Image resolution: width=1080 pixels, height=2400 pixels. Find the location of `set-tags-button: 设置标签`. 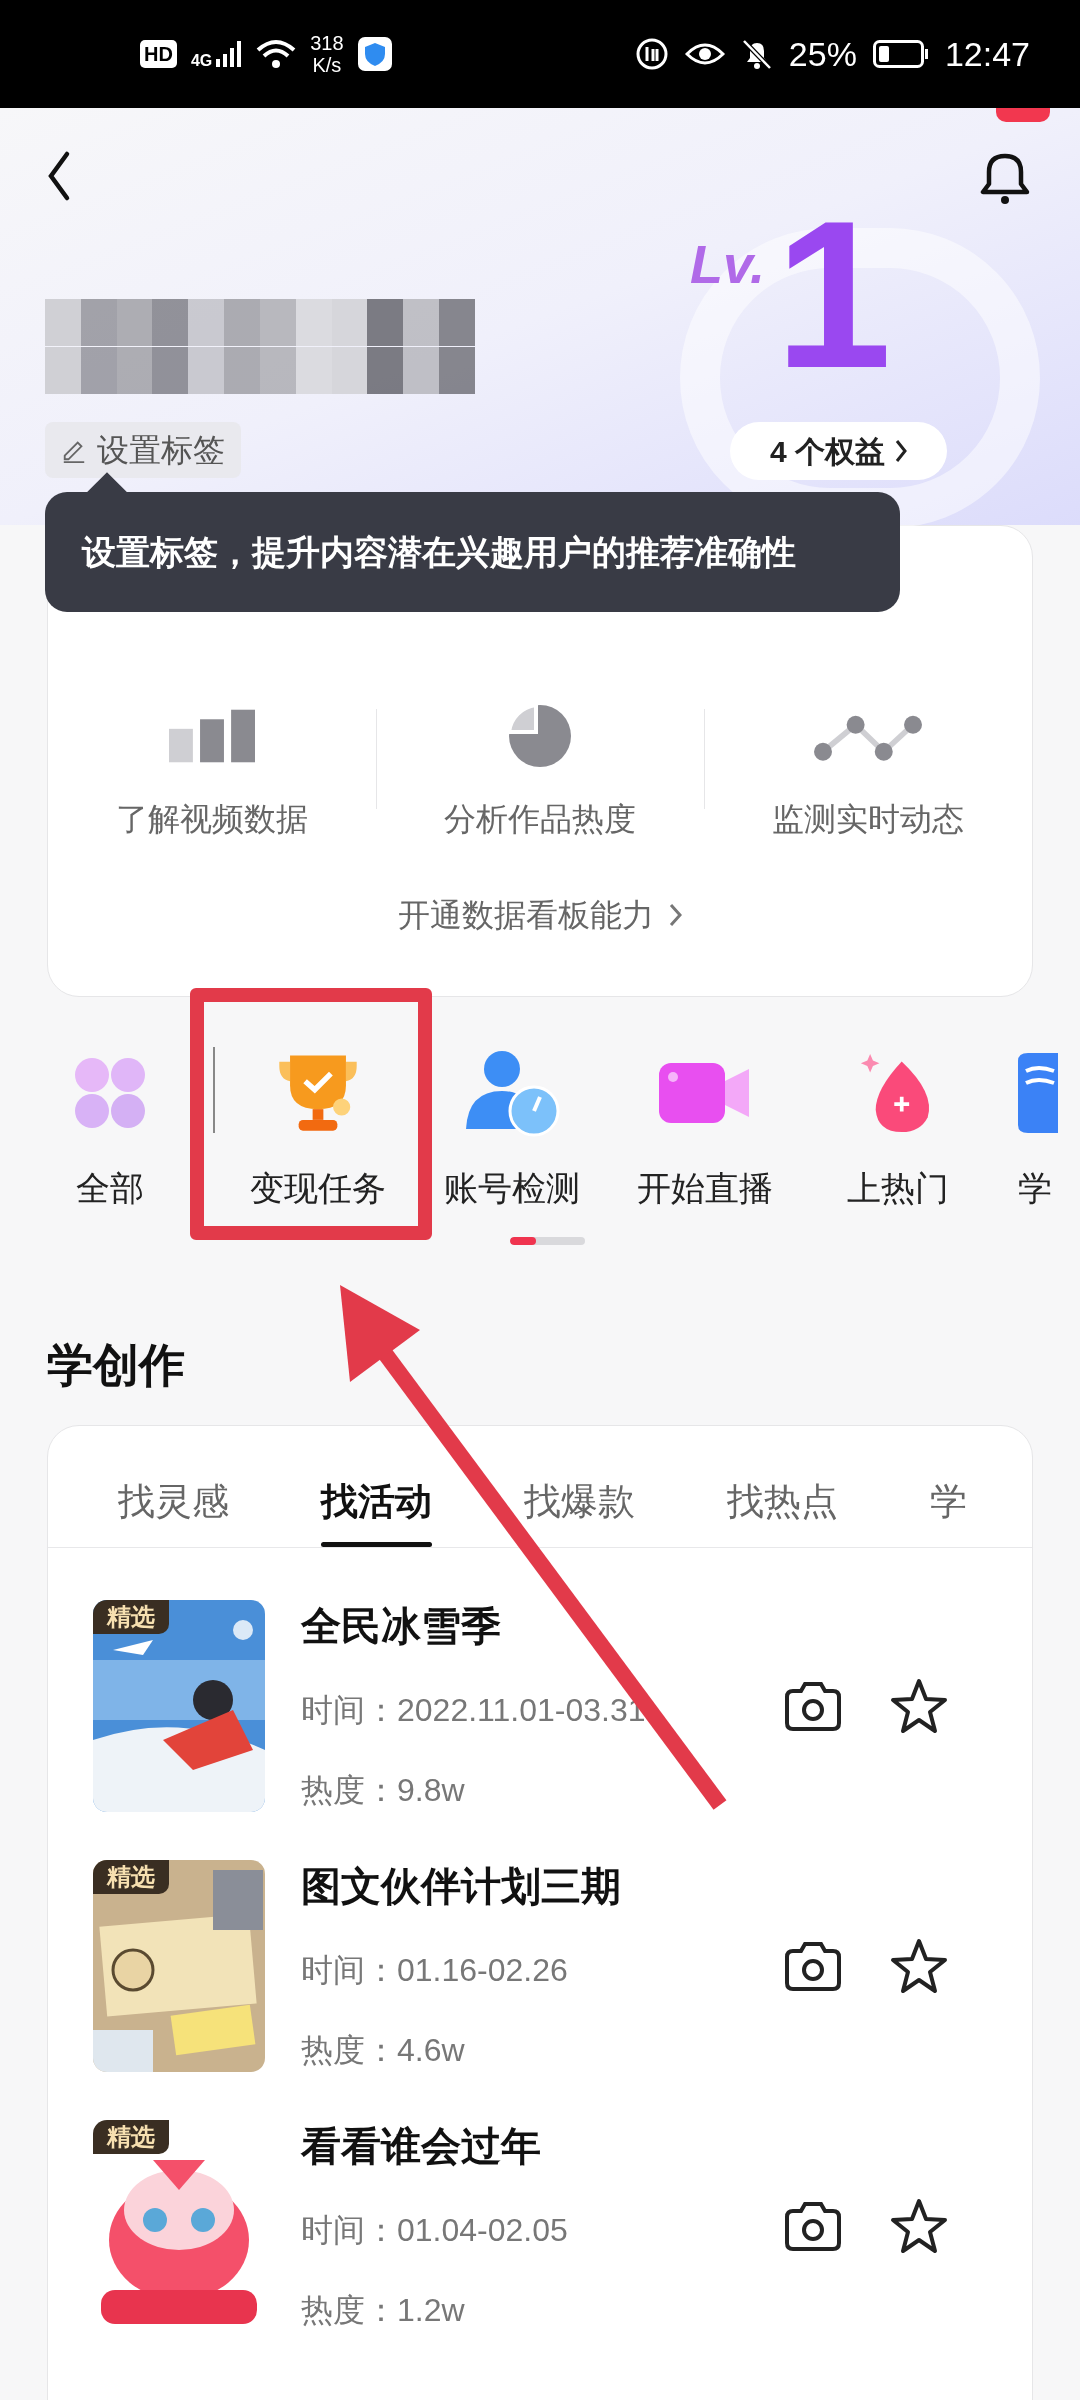

set-tags-button: 设置标签 is located at coordinates (143, 450).